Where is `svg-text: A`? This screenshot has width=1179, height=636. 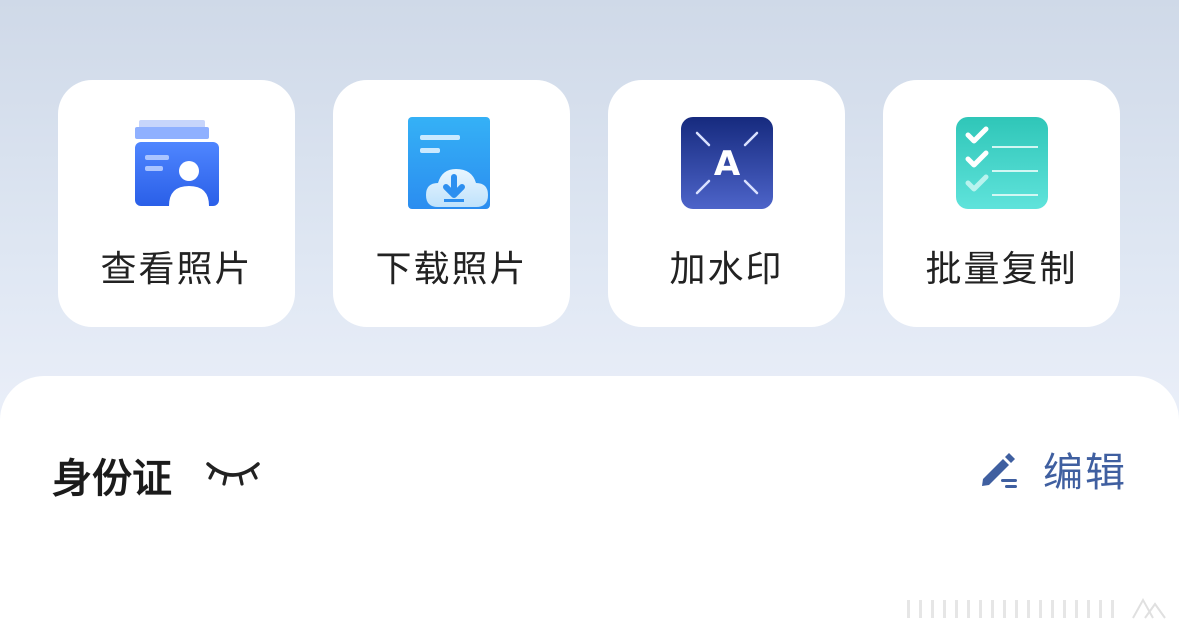
svg-text: A is located at coordinates (727, 164).